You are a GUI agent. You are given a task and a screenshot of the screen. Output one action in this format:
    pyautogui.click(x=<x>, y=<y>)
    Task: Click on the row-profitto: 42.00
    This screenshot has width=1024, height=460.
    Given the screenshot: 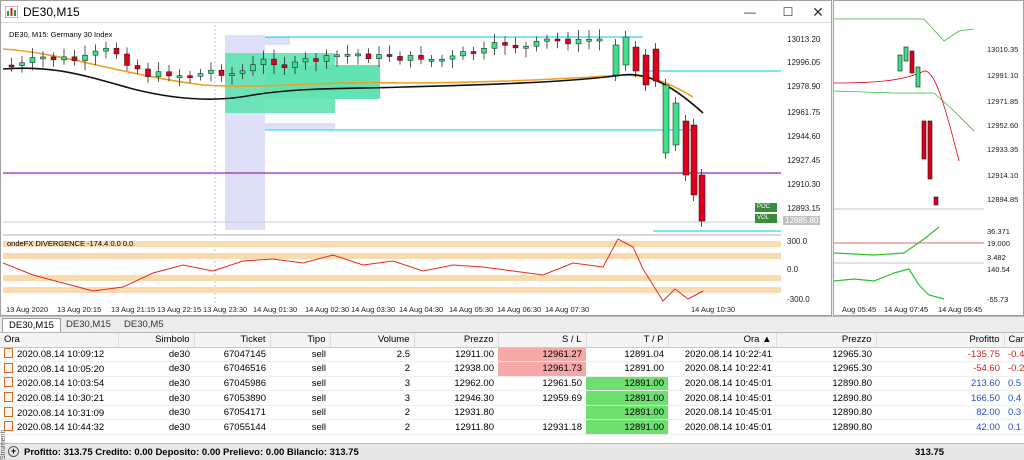 What is the action you would take?
    pyautogui.click(x=940, y=427)
    